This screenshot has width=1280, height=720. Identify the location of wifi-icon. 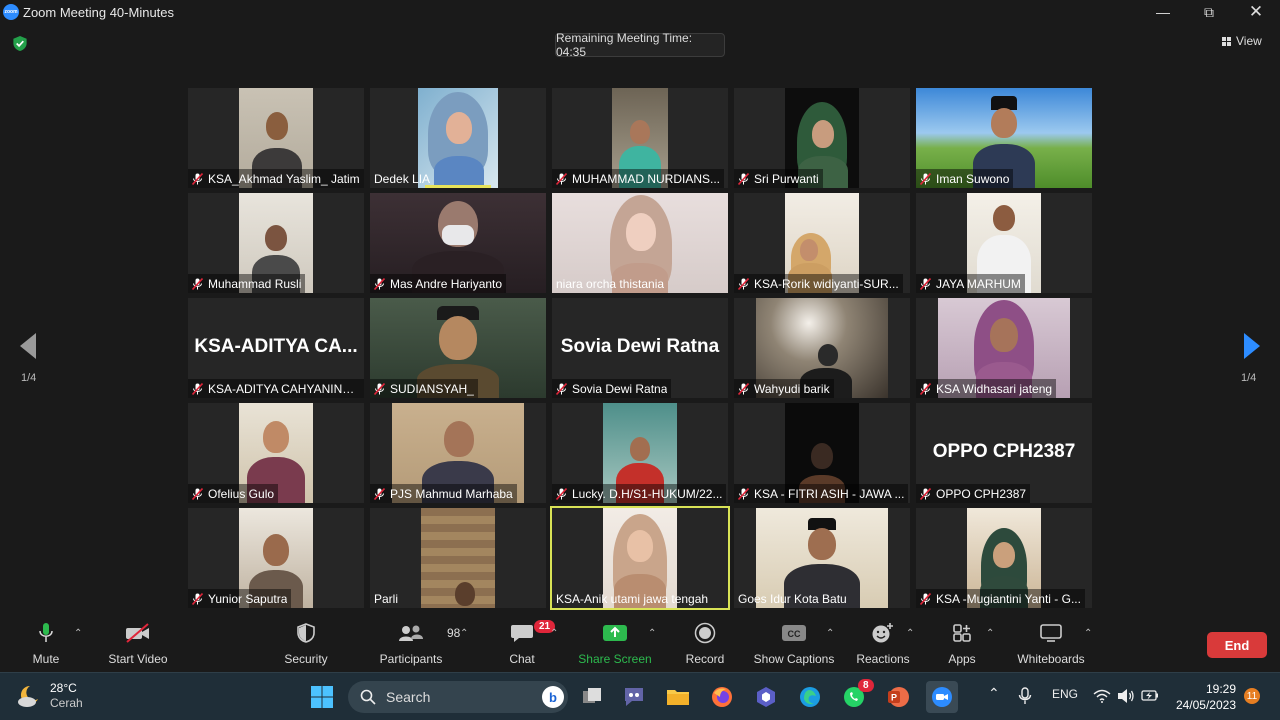
(1102, 696).